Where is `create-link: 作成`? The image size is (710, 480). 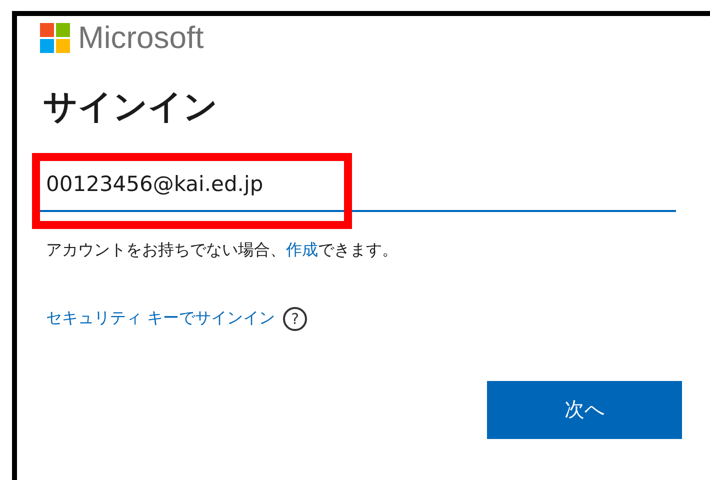 create-link: 作成 is located at coordinates (302, 249).